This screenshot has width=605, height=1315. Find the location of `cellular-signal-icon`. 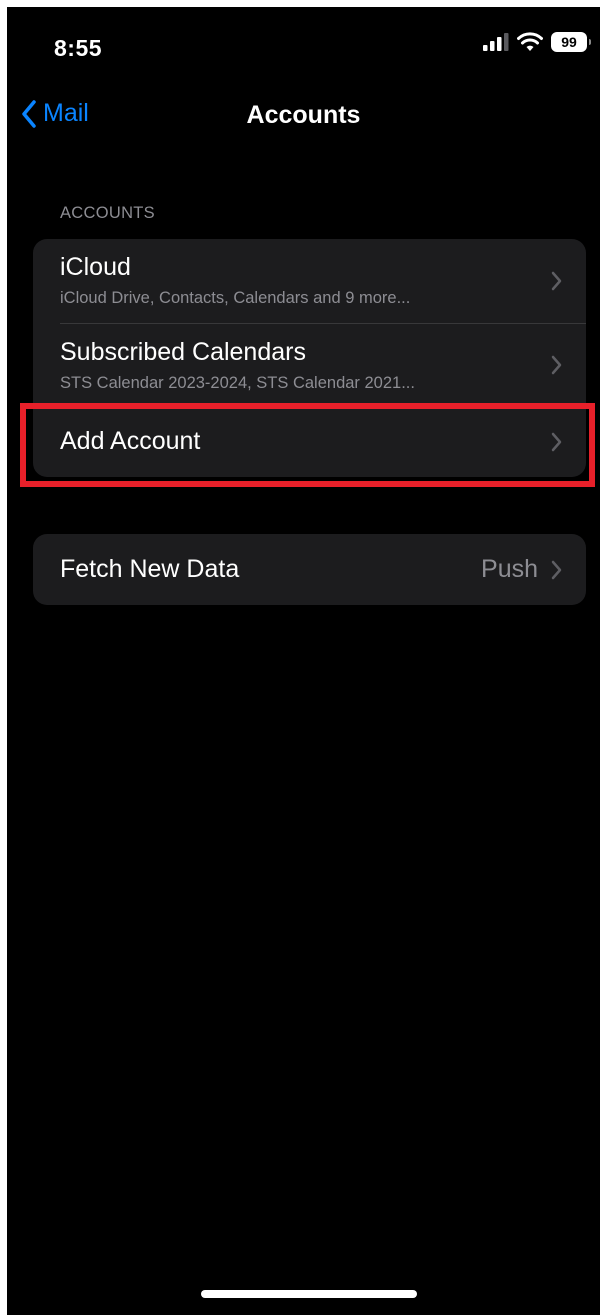

cellular-signal-icon is located at coordinates (496, 42).